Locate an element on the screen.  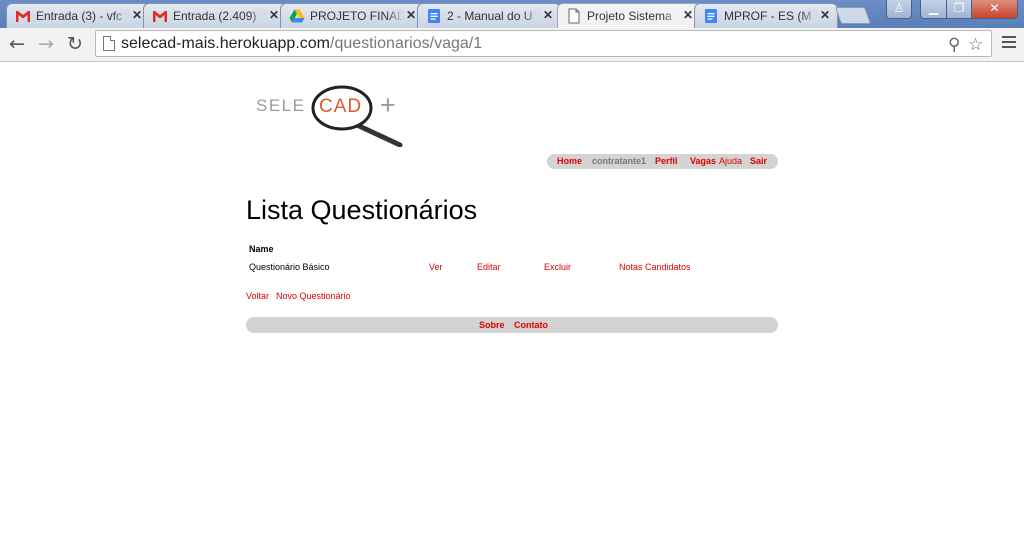
menu-icon is located at coordinates (1009, 43).